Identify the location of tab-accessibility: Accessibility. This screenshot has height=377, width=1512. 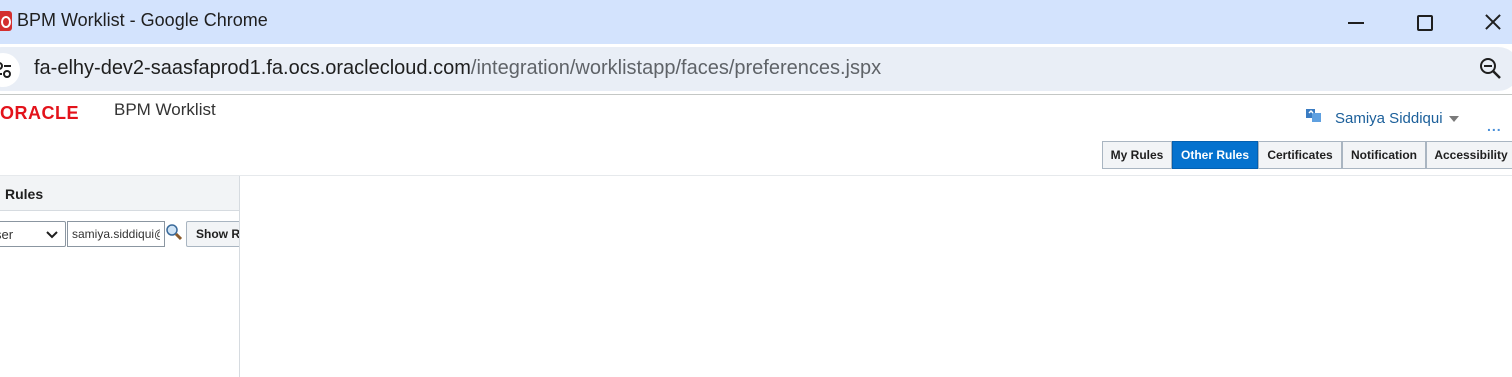
(1469, 155).